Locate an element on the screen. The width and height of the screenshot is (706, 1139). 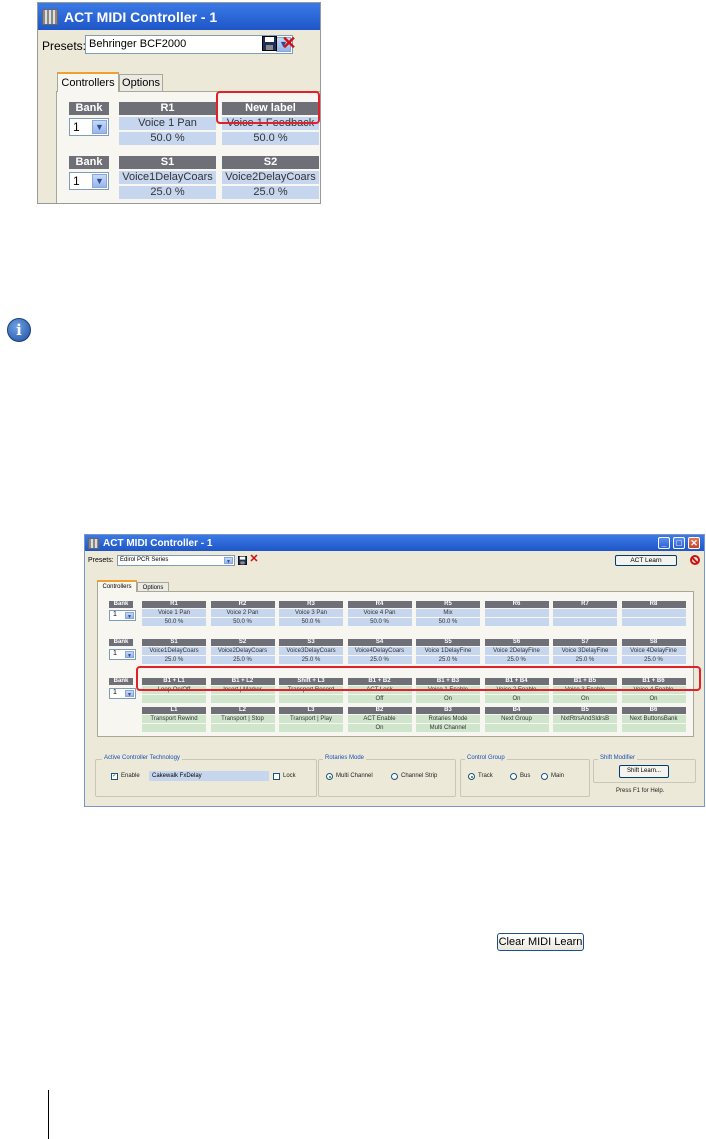
control-label: L3 is located at coordinates (311, 710).